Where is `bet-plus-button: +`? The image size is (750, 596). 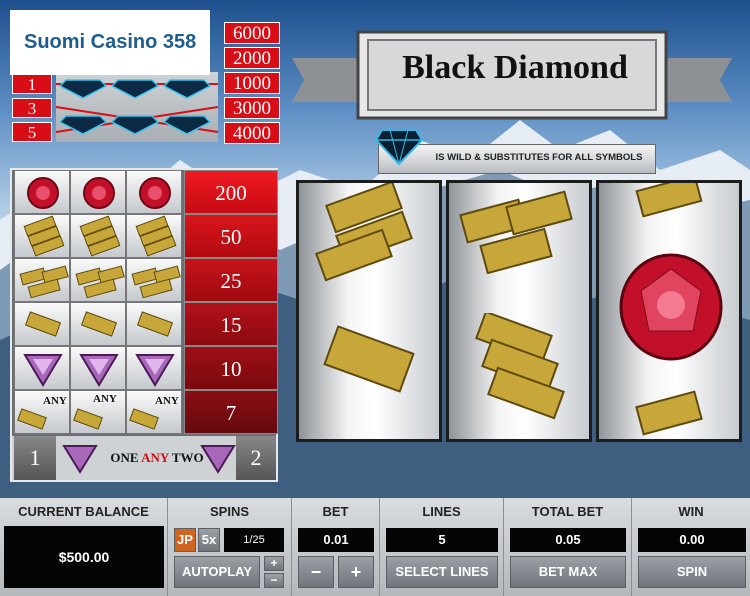 bet-plus-button: + is located at coordinates (356, 572).